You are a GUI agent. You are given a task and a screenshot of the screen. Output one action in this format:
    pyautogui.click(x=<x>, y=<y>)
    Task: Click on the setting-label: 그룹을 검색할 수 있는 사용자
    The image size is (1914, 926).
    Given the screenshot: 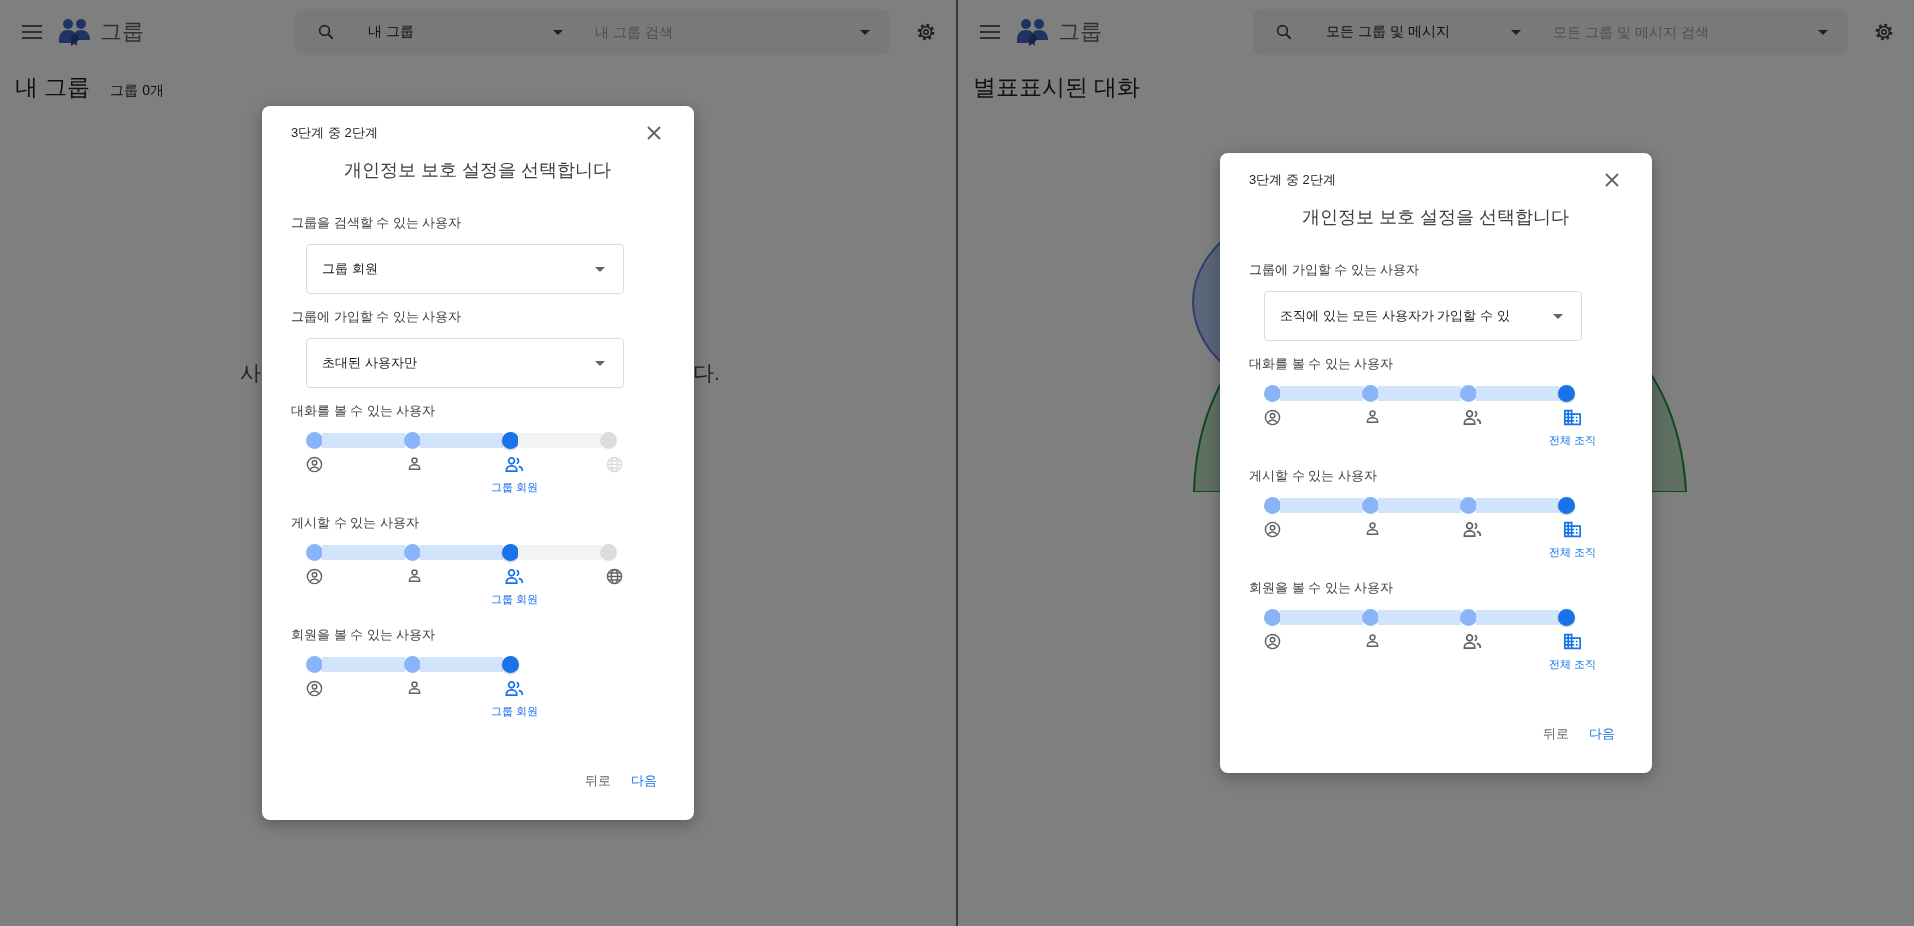 What is the action you would take?
    pyautogui.click(x=377, y=223)
    